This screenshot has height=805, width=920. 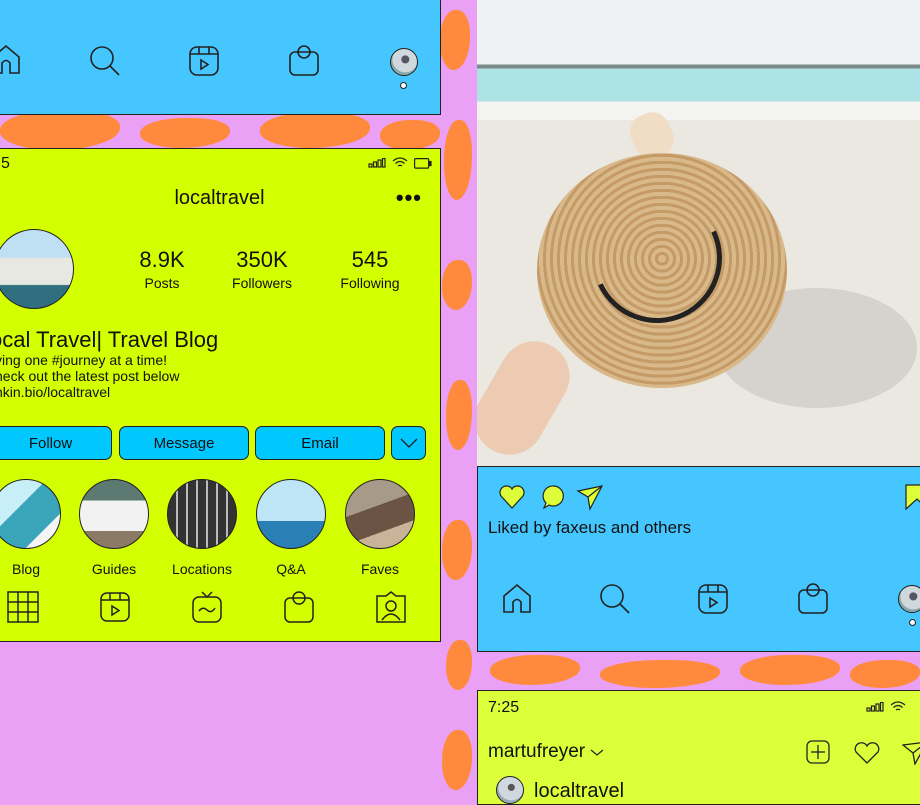 I want to click on like-icon, so click(x=512, y=497).